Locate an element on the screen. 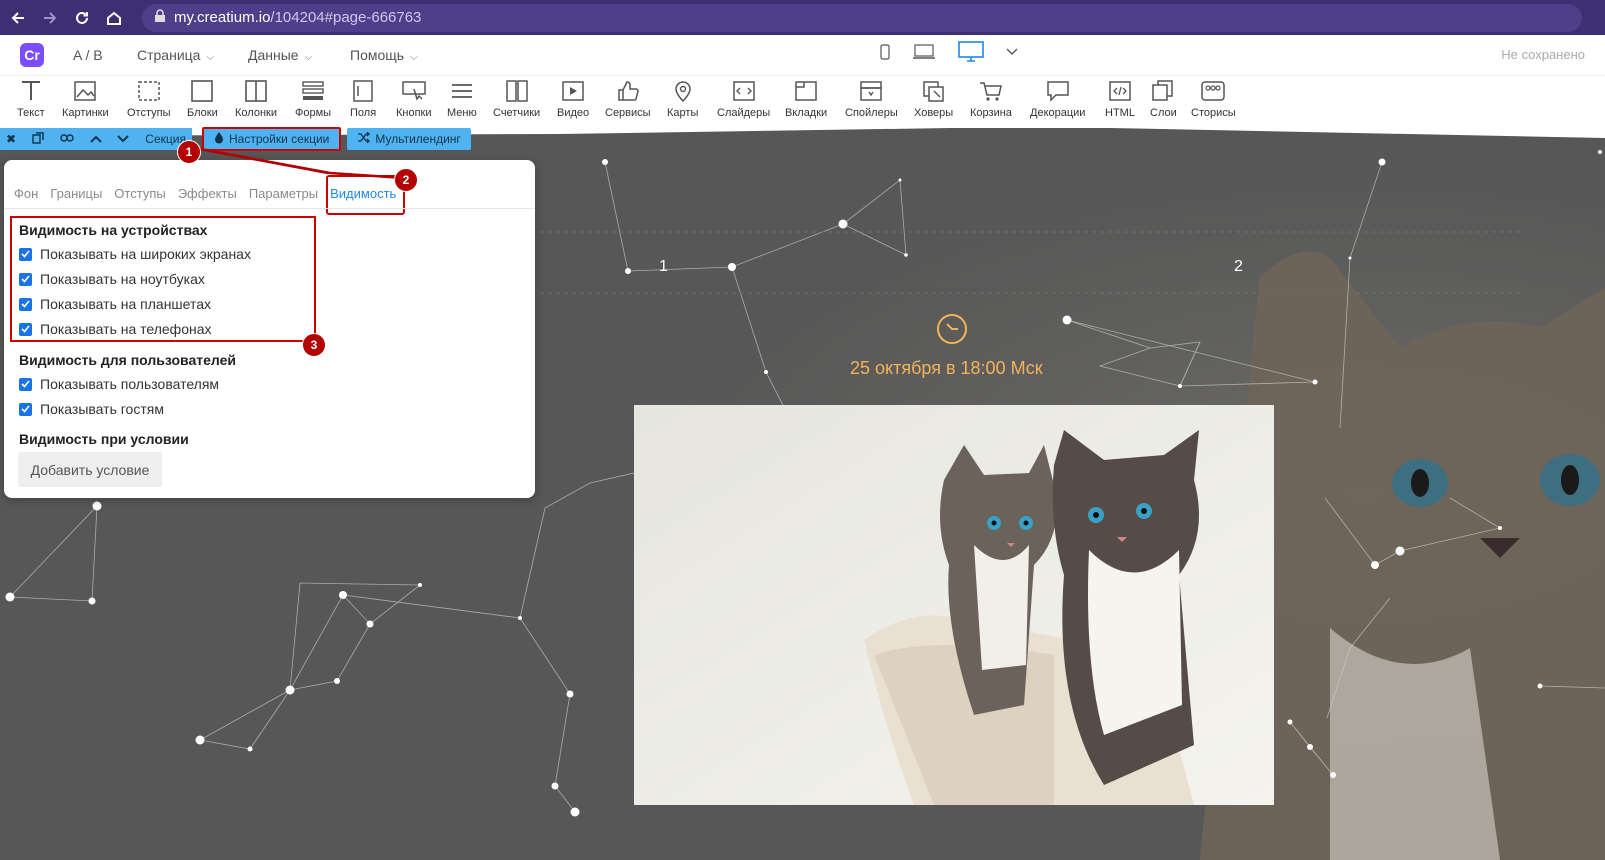 This screenshot has height=860, width=1605. menu-ab: A / B is located at coordinates (88, 55).